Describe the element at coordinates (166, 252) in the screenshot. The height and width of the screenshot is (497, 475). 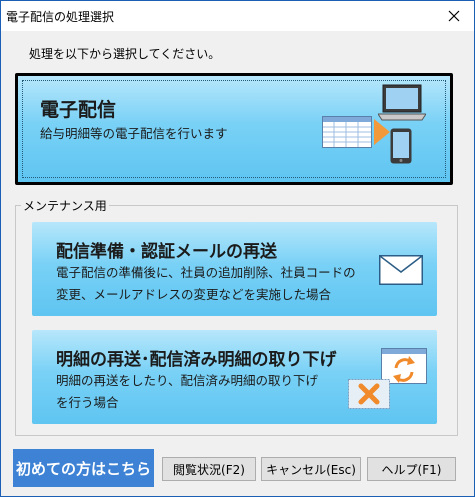
I see `prep-resend-title: 配信準備・認証メールの再送` at that location.